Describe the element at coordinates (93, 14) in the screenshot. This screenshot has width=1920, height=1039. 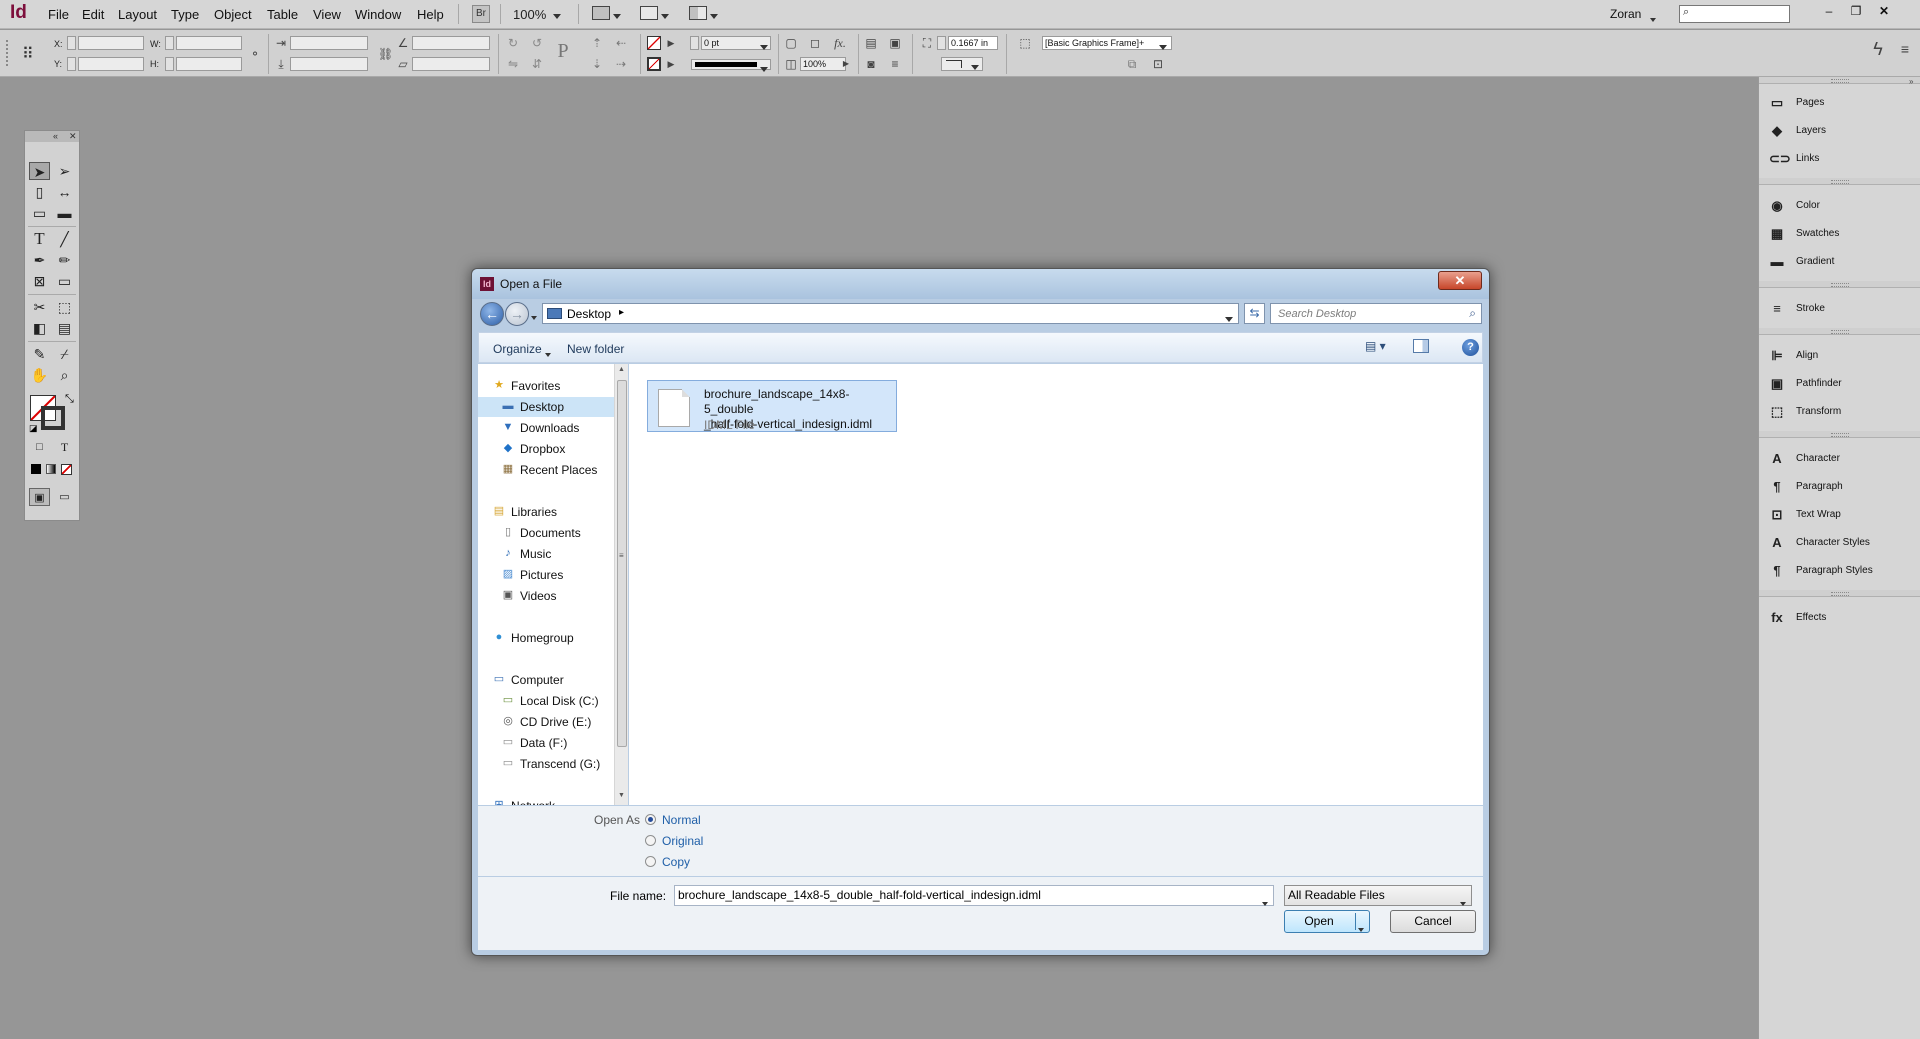
I see `menu-edit: Edit` at that location.